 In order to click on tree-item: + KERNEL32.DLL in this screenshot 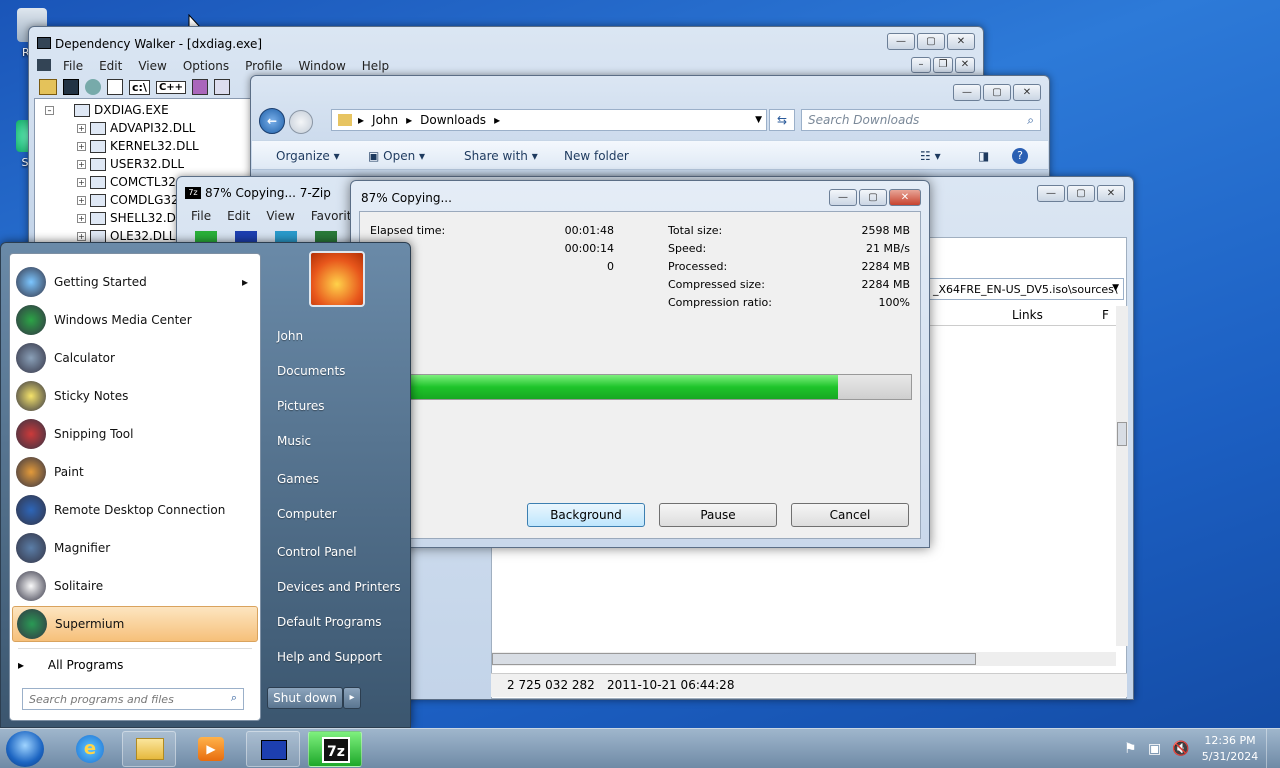, I will do `click(138, 146)`.